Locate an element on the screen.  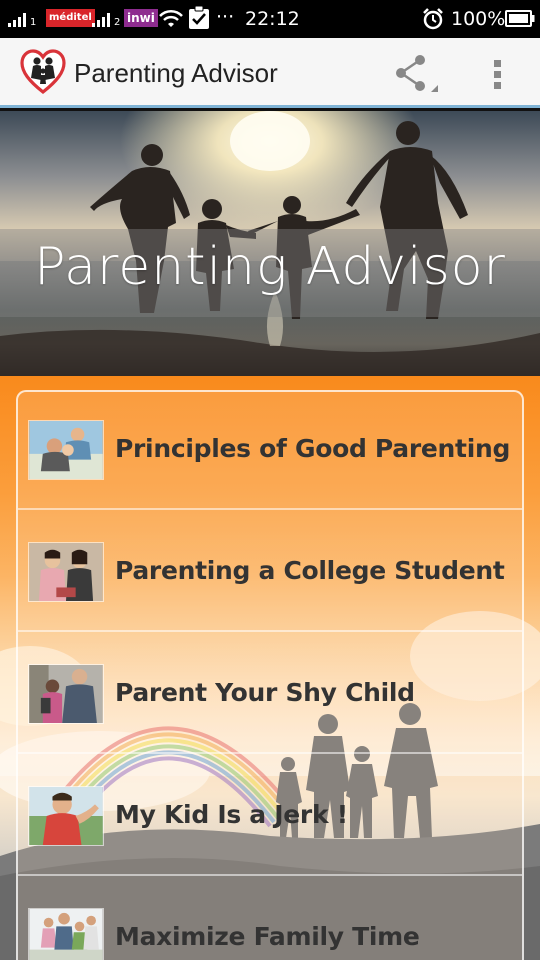
thumbnail-my-kid-is-a-jerk is located at coordinates (66, 816).